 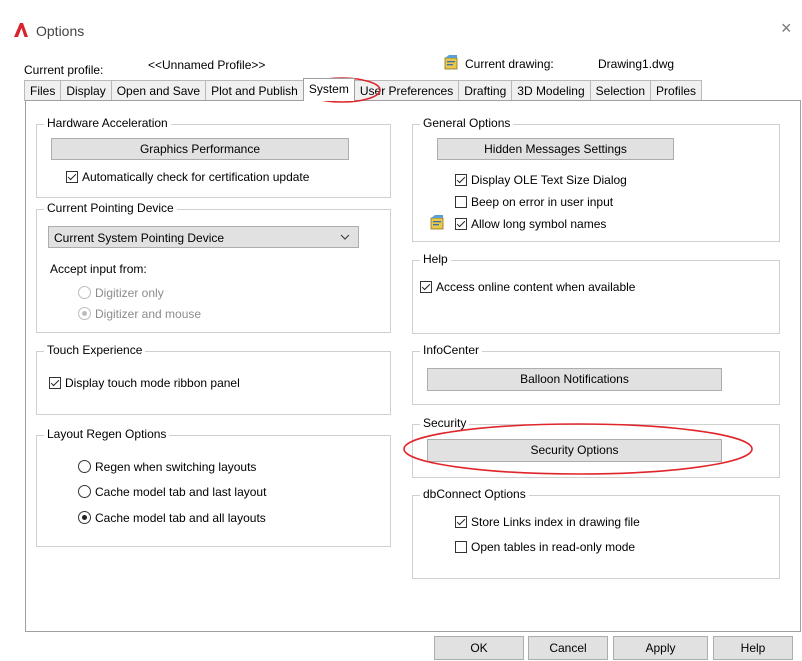 I want to click on balloon-notifications-button: Balloon Notifications, so click(x=574, y=379).